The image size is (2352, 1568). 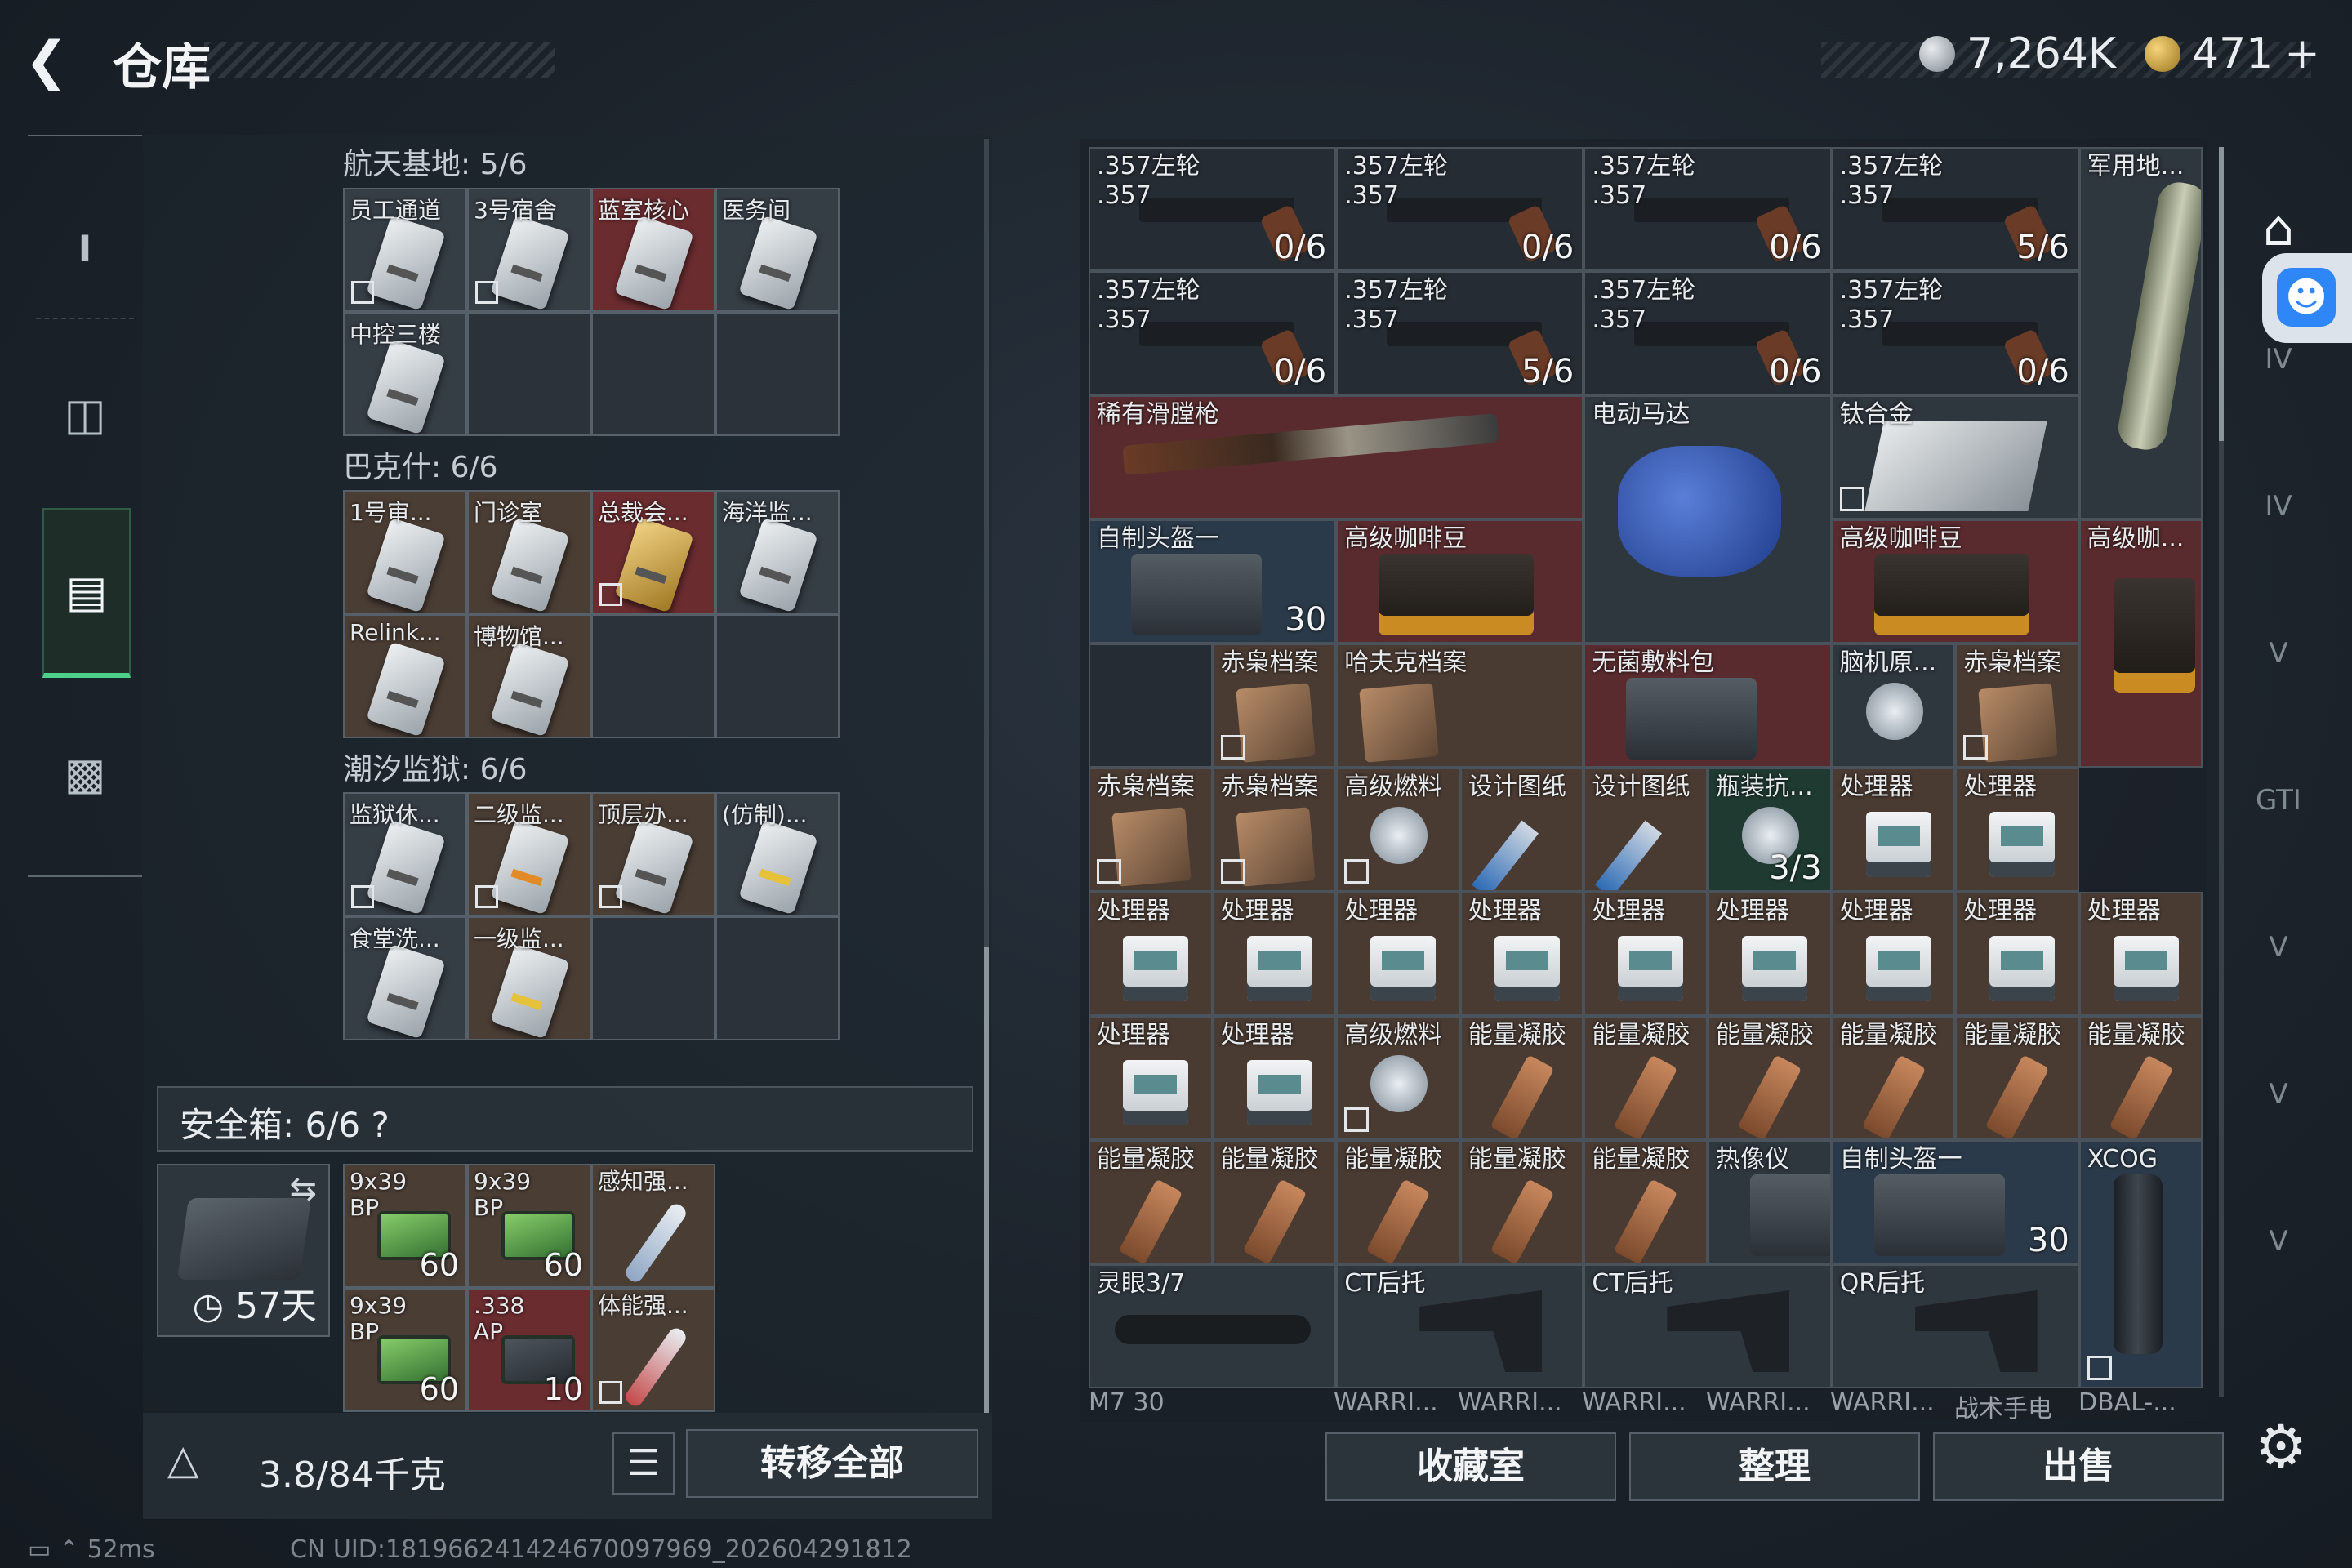 I want to click on nav-container-7: V, so click(x=2279, y=1241).